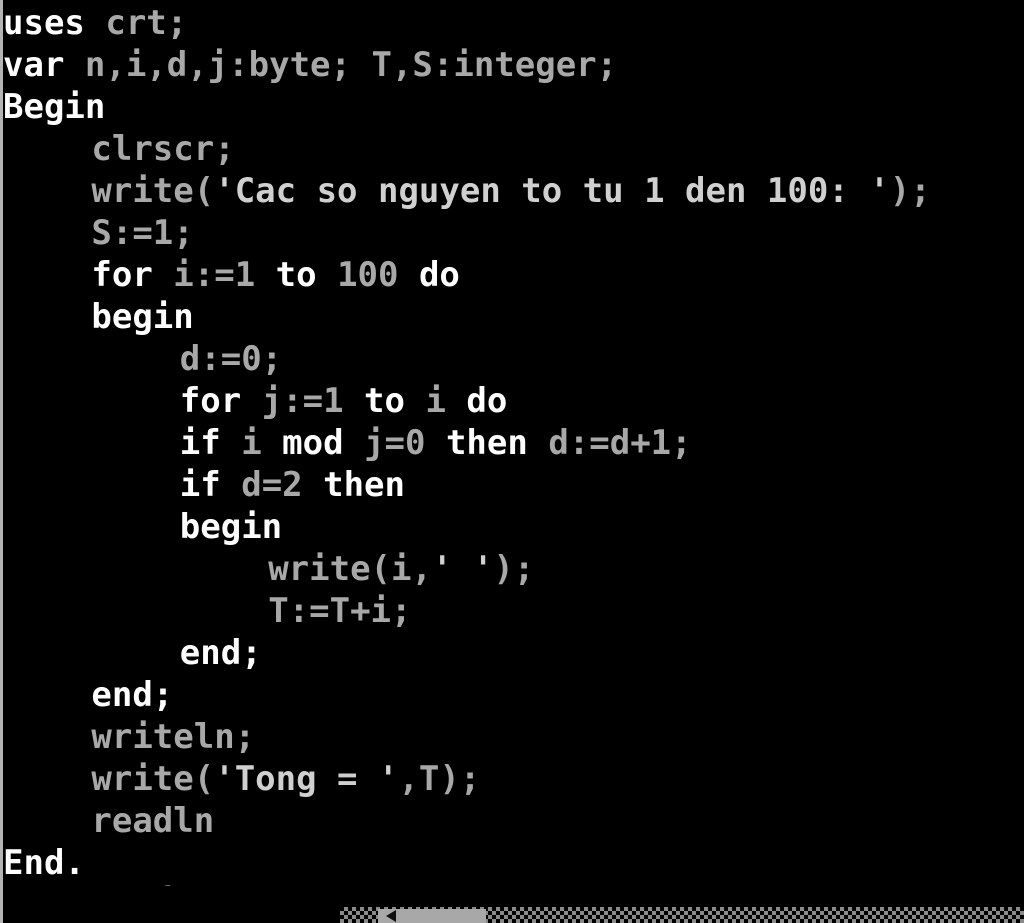 The image size is (1024, 923). I want to click on code-line: Begin, so click(54, 107).